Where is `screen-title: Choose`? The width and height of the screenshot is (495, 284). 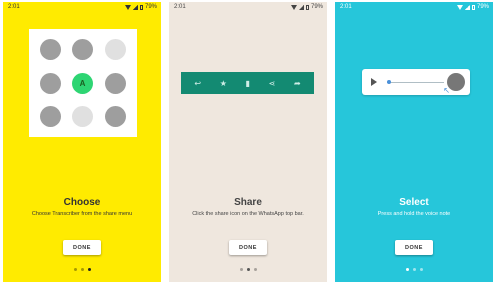 screen-title: Choose is located at coordinates (82, 202).